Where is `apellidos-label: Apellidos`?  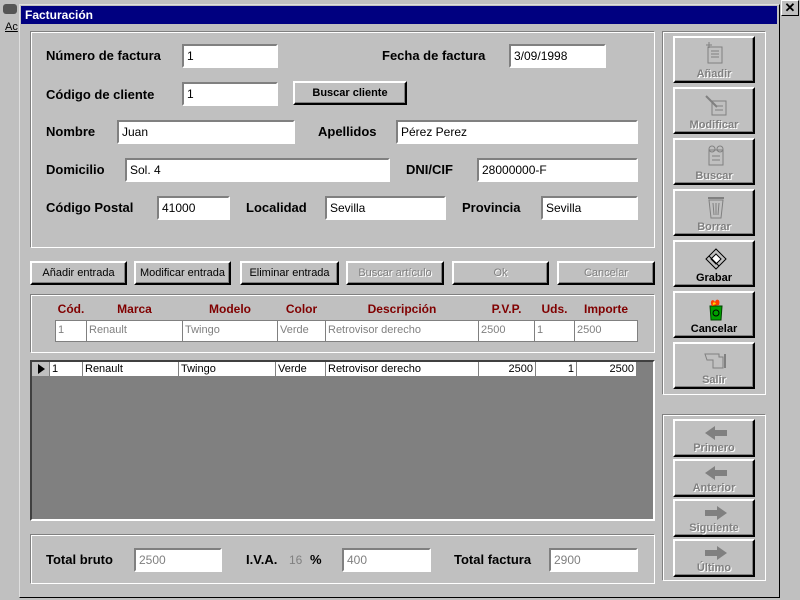 apellidos-label: Apellidos is located at coordinates (347, 131).